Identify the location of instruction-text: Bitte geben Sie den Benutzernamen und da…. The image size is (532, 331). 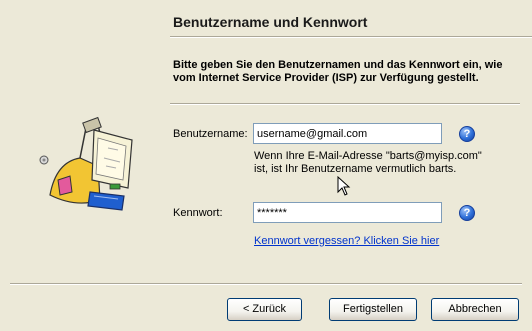
(338, 71).